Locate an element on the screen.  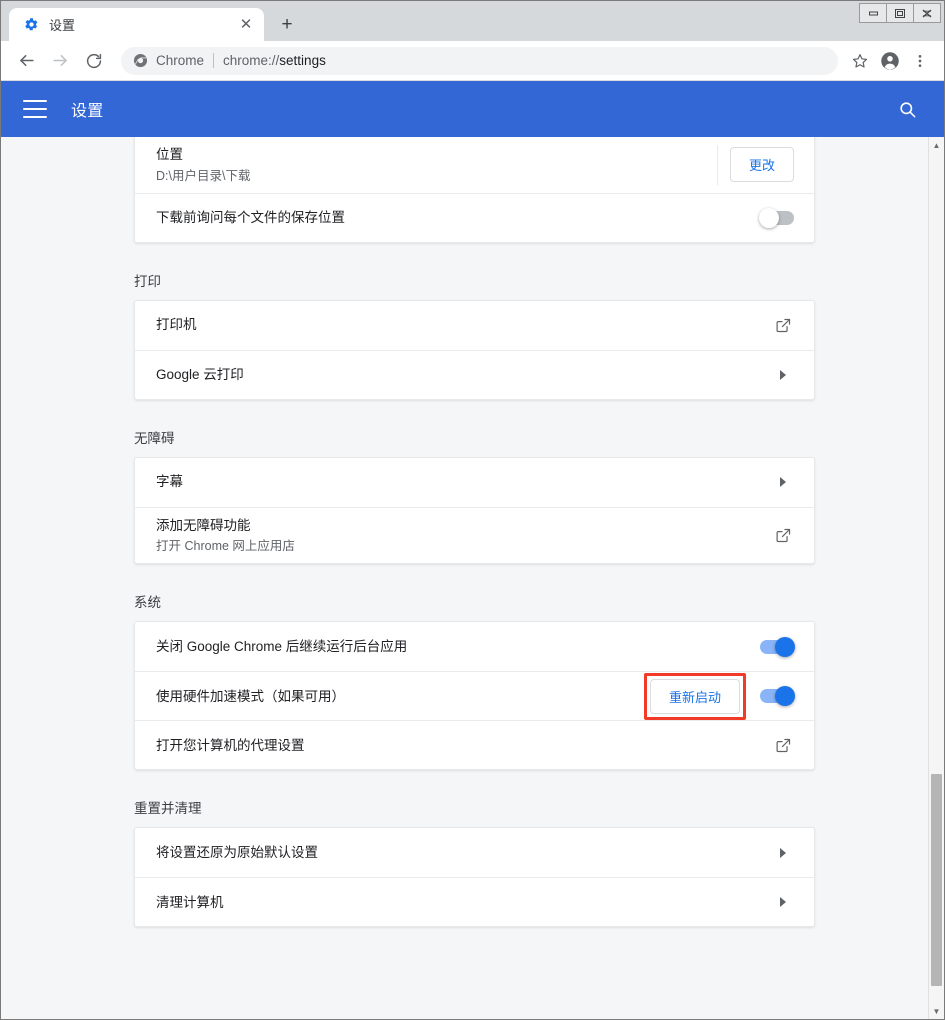
forward-icon is located at coordinates (60, 61).